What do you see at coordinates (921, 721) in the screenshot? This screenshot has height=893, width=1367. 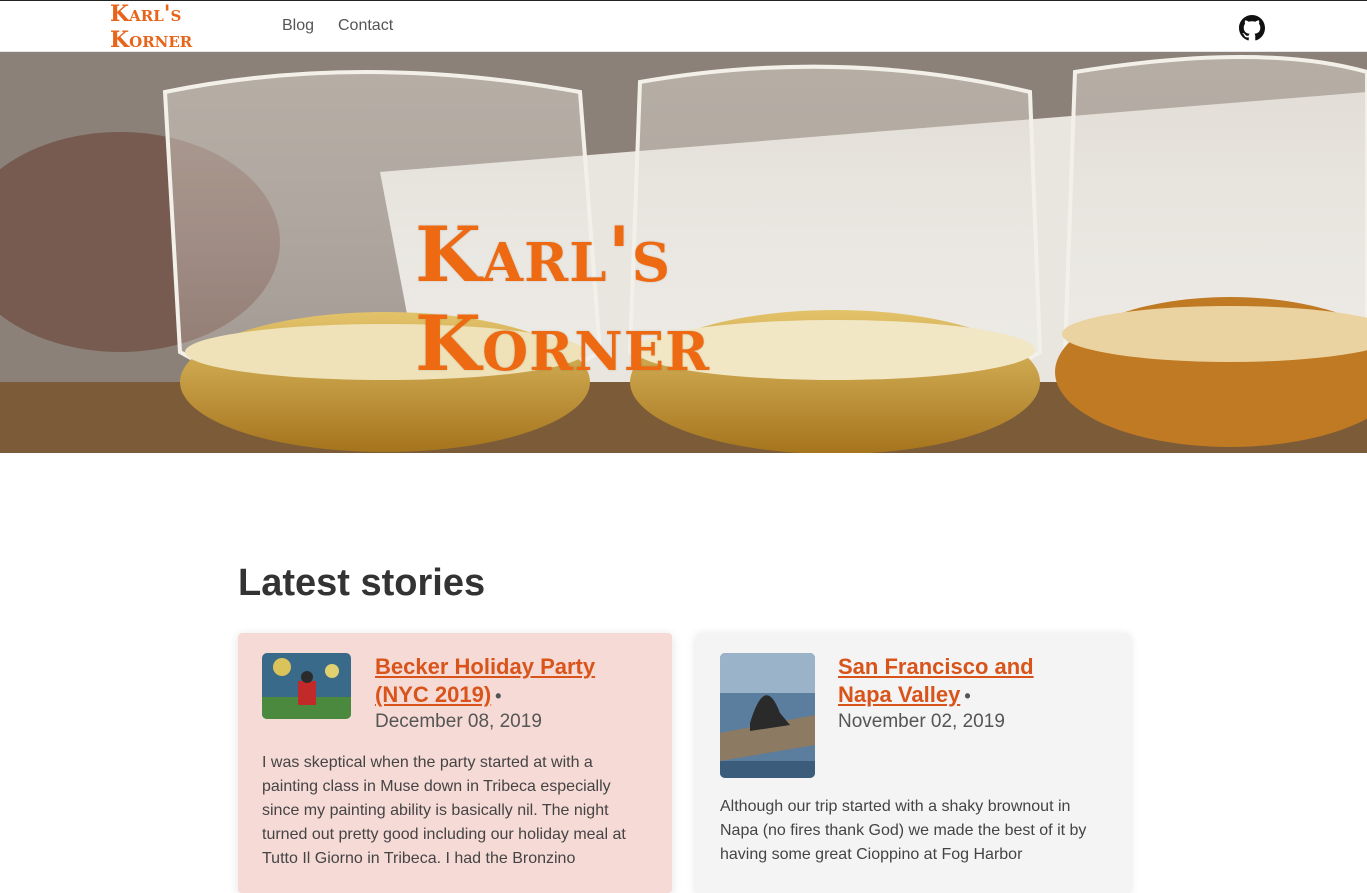 I see `story-date: November 02, 2019` at bounding box center [921, 721].